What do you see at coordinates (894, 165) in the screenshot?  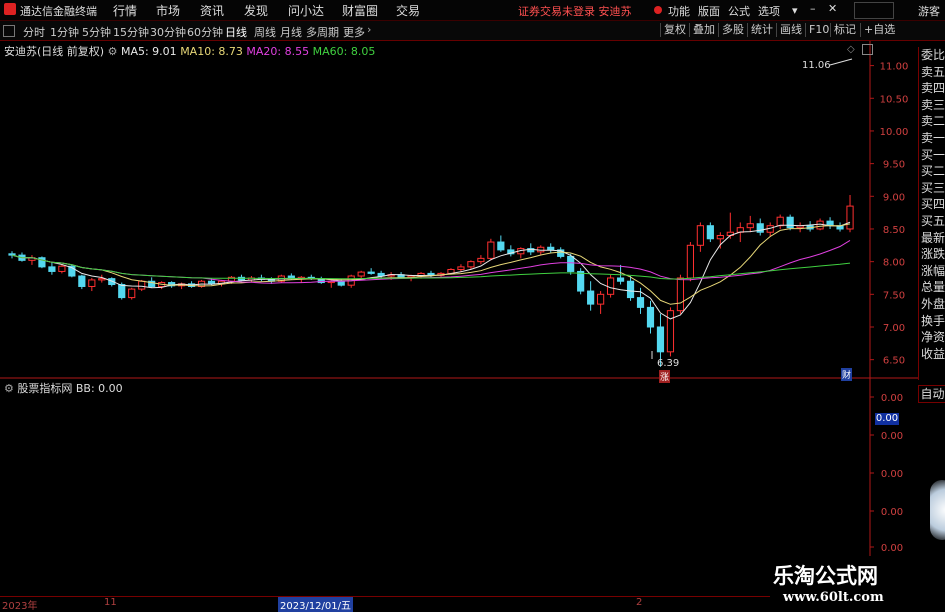 I see `price-tick-label: 9.50` at bounding box center [894, 165].